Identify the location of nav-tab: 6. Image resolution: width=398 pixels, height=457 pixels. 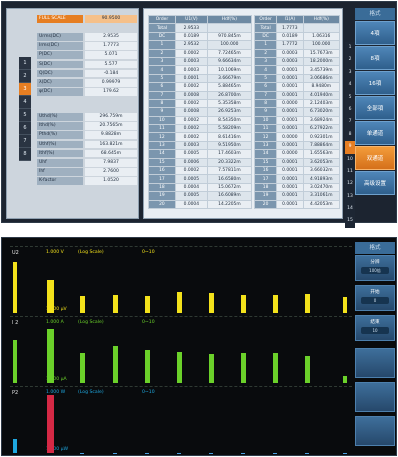
(25, 128).